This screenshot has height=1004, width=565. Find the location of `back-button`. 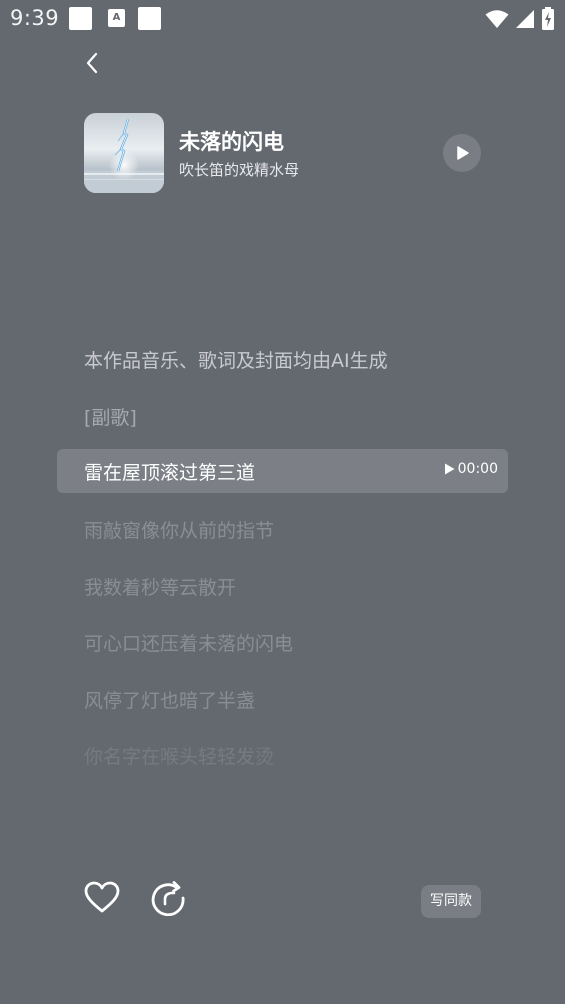

back-button is located at coordinates (92, 63).